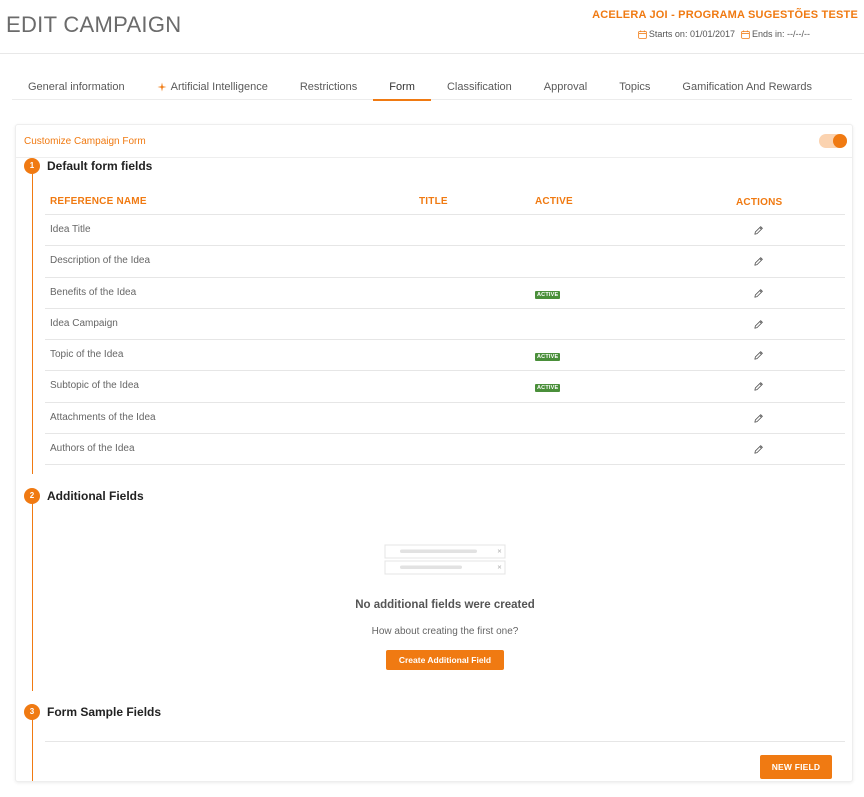  Describe the element at coordinates (554, 201) in the screenshot. I see `column-header-active: ACTIVE` at that location.